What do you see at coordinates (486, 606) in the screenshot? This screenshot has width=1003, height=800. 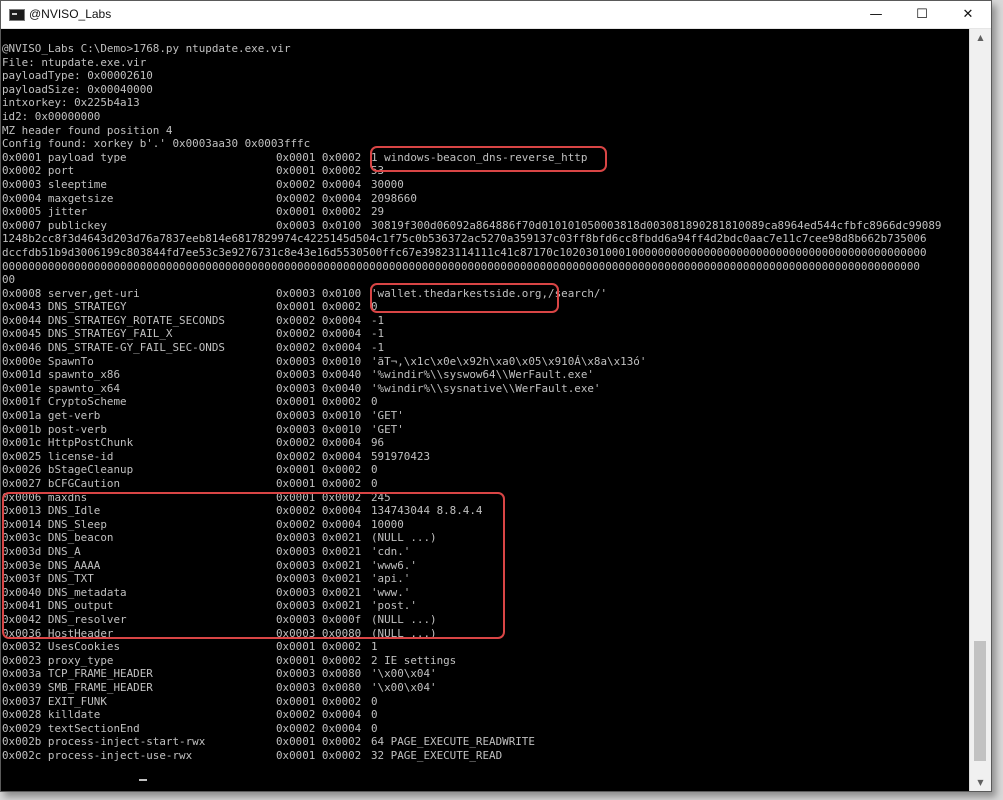 I see `config-row: 0x0041 DNS_output 0x0003 0x0021 'post.'` at bounding box center [486, 606].